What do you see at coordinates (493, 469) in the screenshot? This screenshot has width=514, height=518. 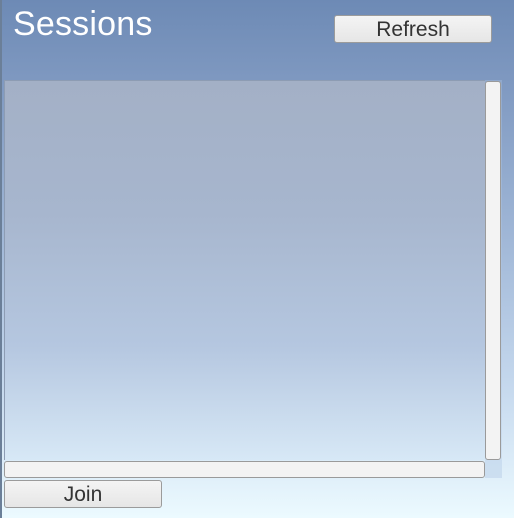 I see `scroll-corner` at bounding box center [493, 469].